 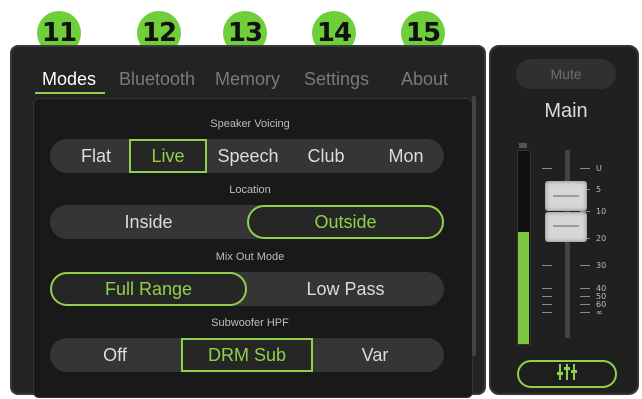 I want to click on level-meter-fill, so click(x=523, y=288).